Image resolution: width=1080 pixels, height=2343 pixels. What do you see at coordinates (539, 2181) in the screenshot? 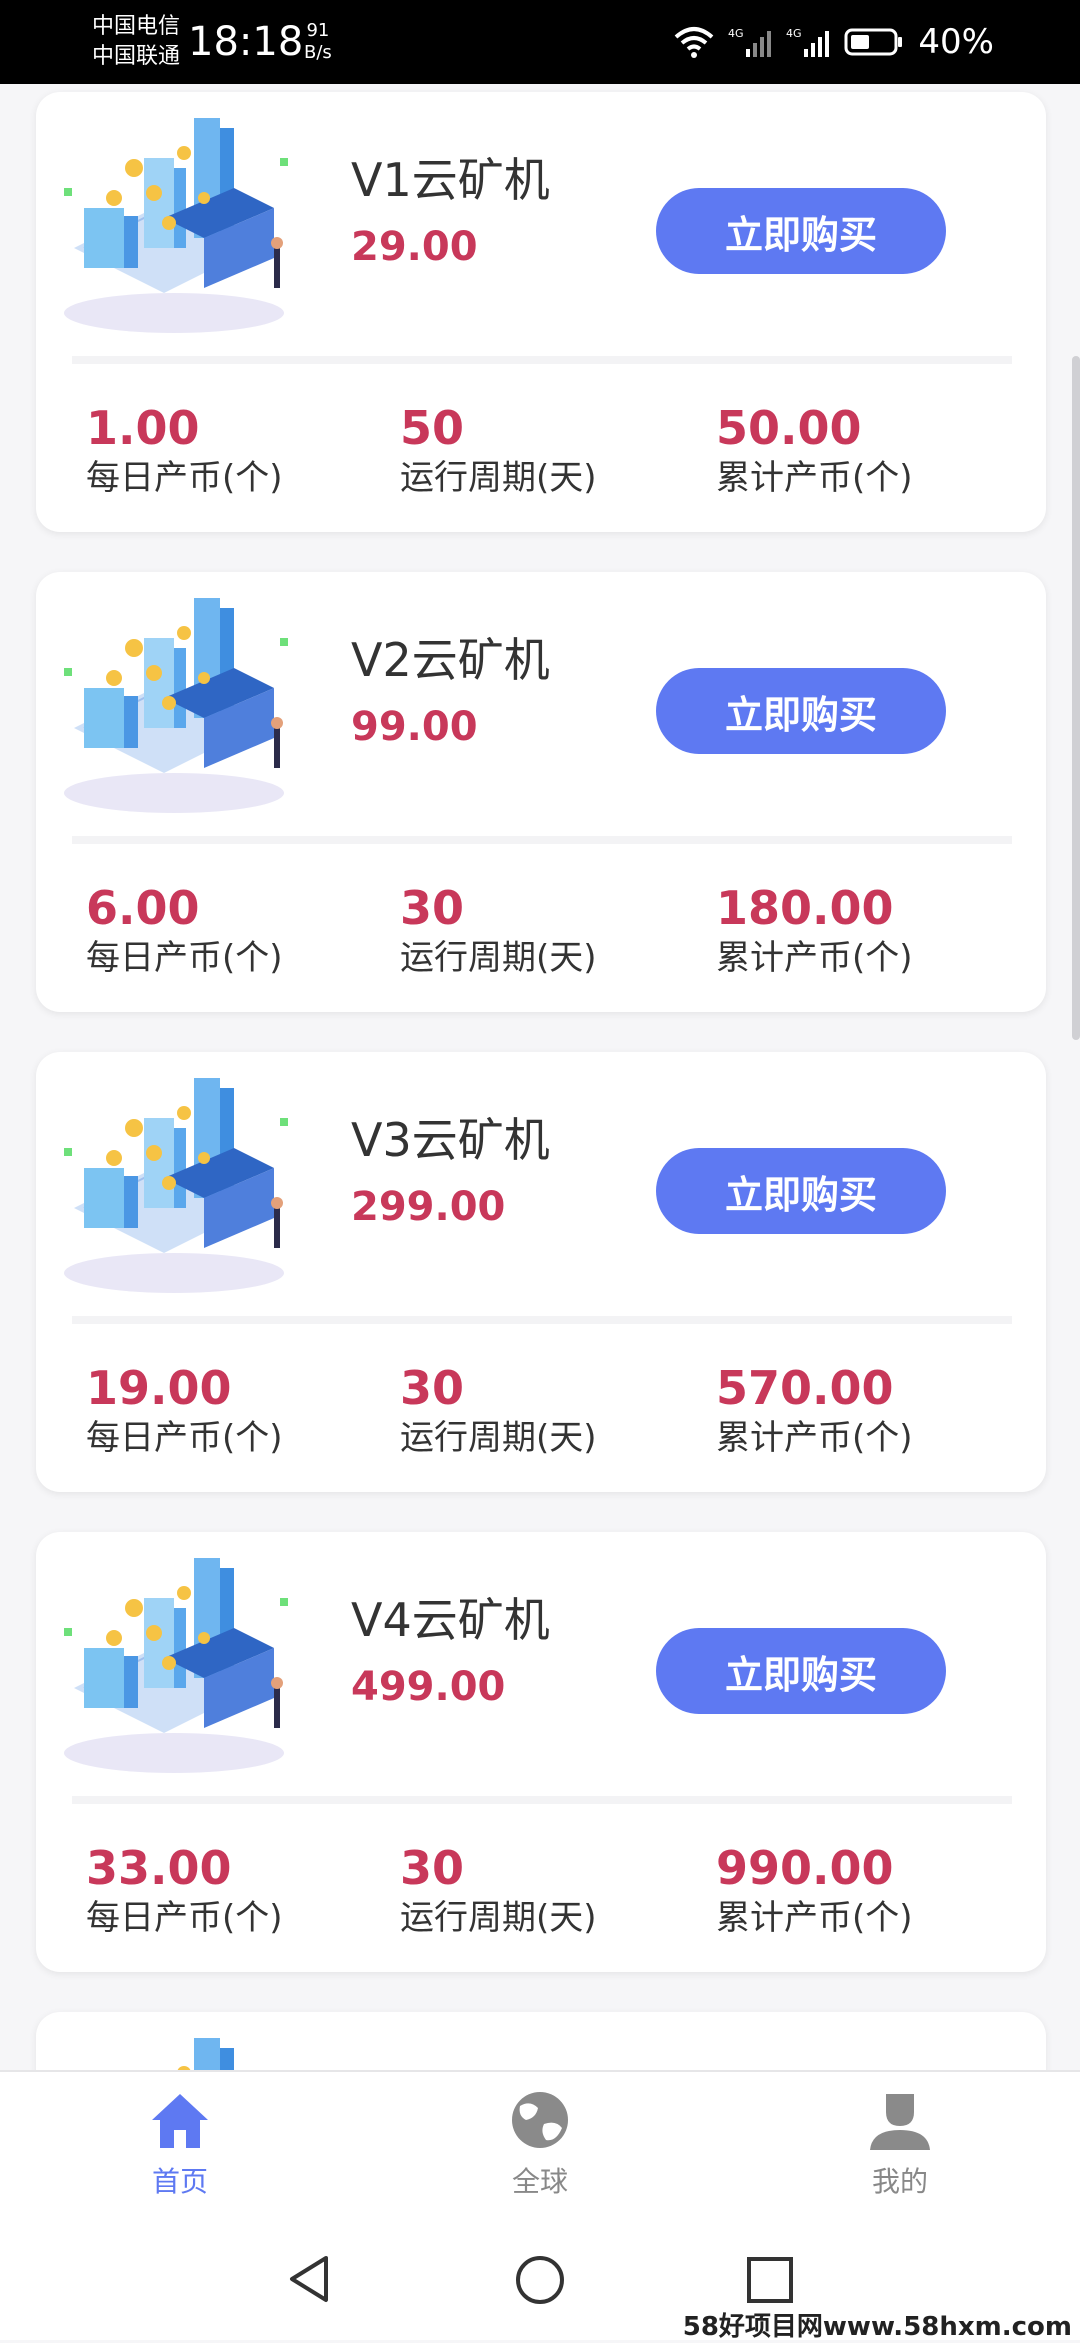
I see `tab-global-label: 全球` at bounding box center [539, 2181].